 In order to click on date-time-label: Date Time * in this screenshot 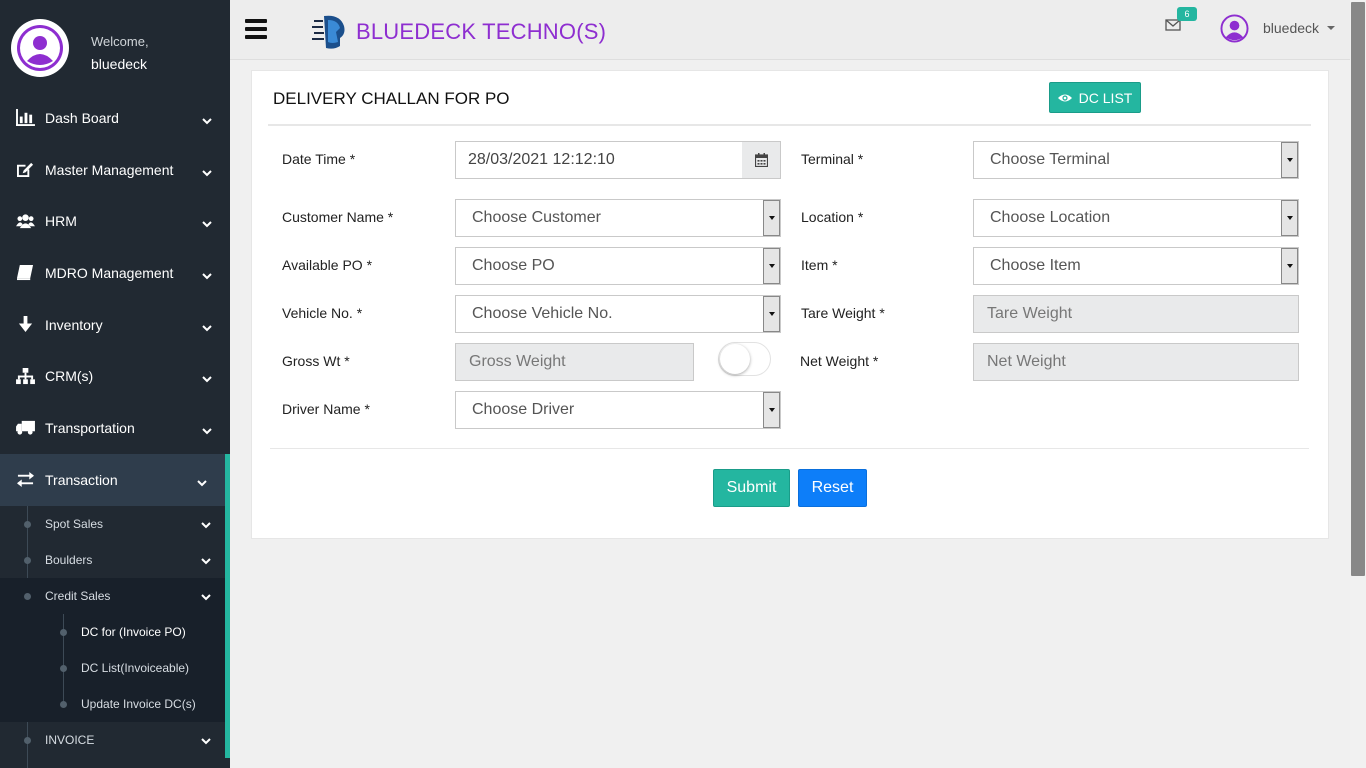, I will do `click(319, 159)`.